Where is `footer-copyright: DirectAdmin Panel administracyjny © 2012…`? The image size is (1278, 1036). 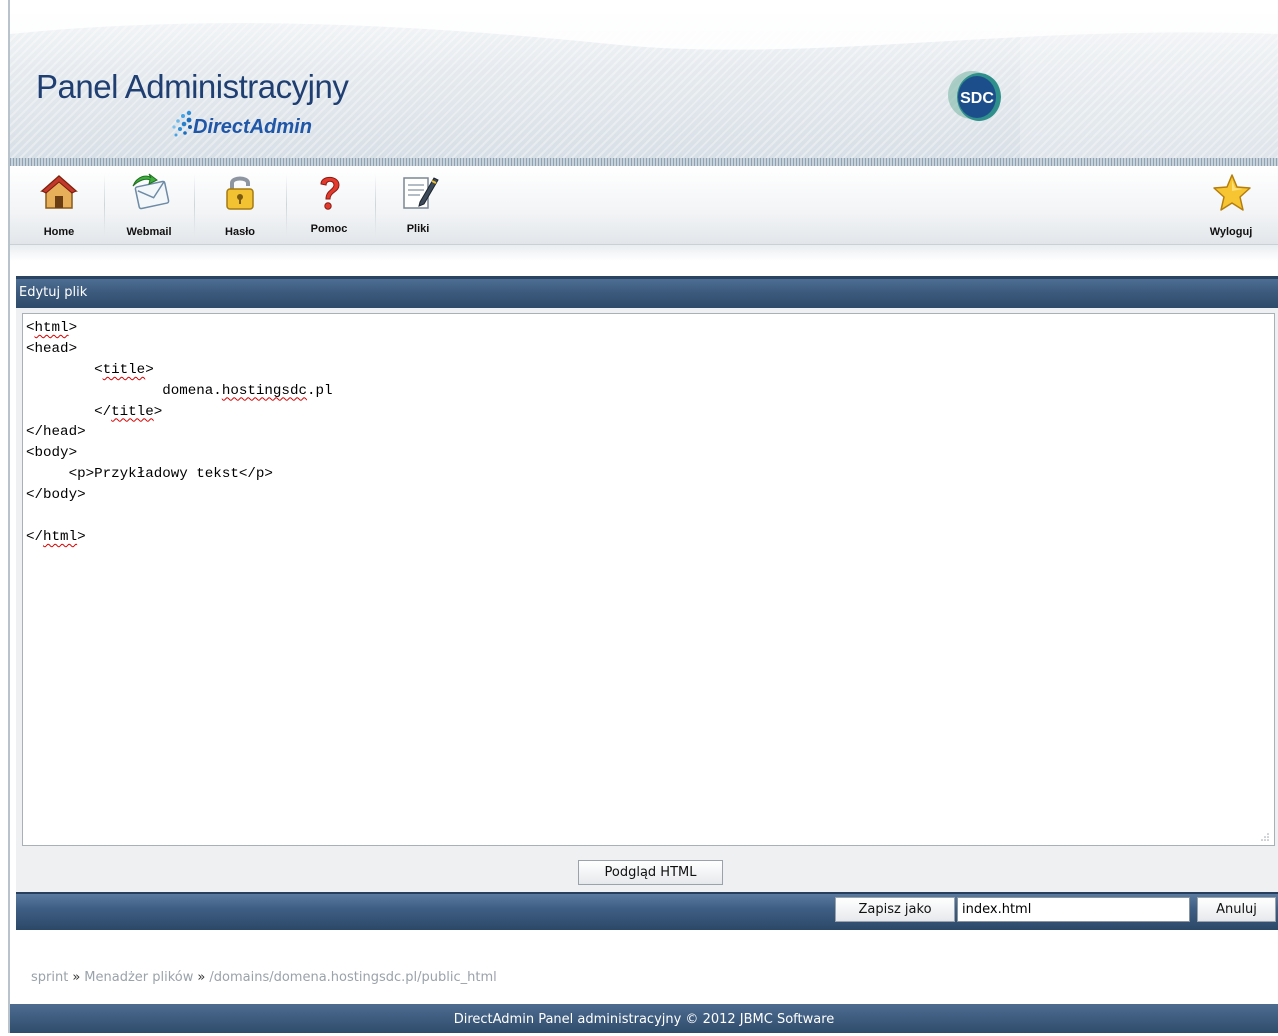
footer-copyright: DirectAdmin Panel administracyjny © 2012… is located at coordinates (644, 1019).